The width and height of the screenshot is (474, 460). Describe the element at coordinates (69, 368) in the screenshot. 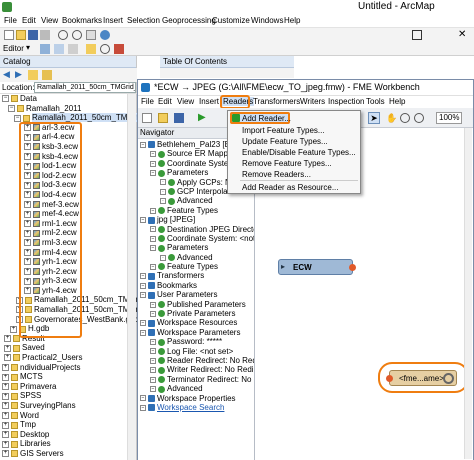

I see `catalog-folder-item: + ndividualProjects` at that location.